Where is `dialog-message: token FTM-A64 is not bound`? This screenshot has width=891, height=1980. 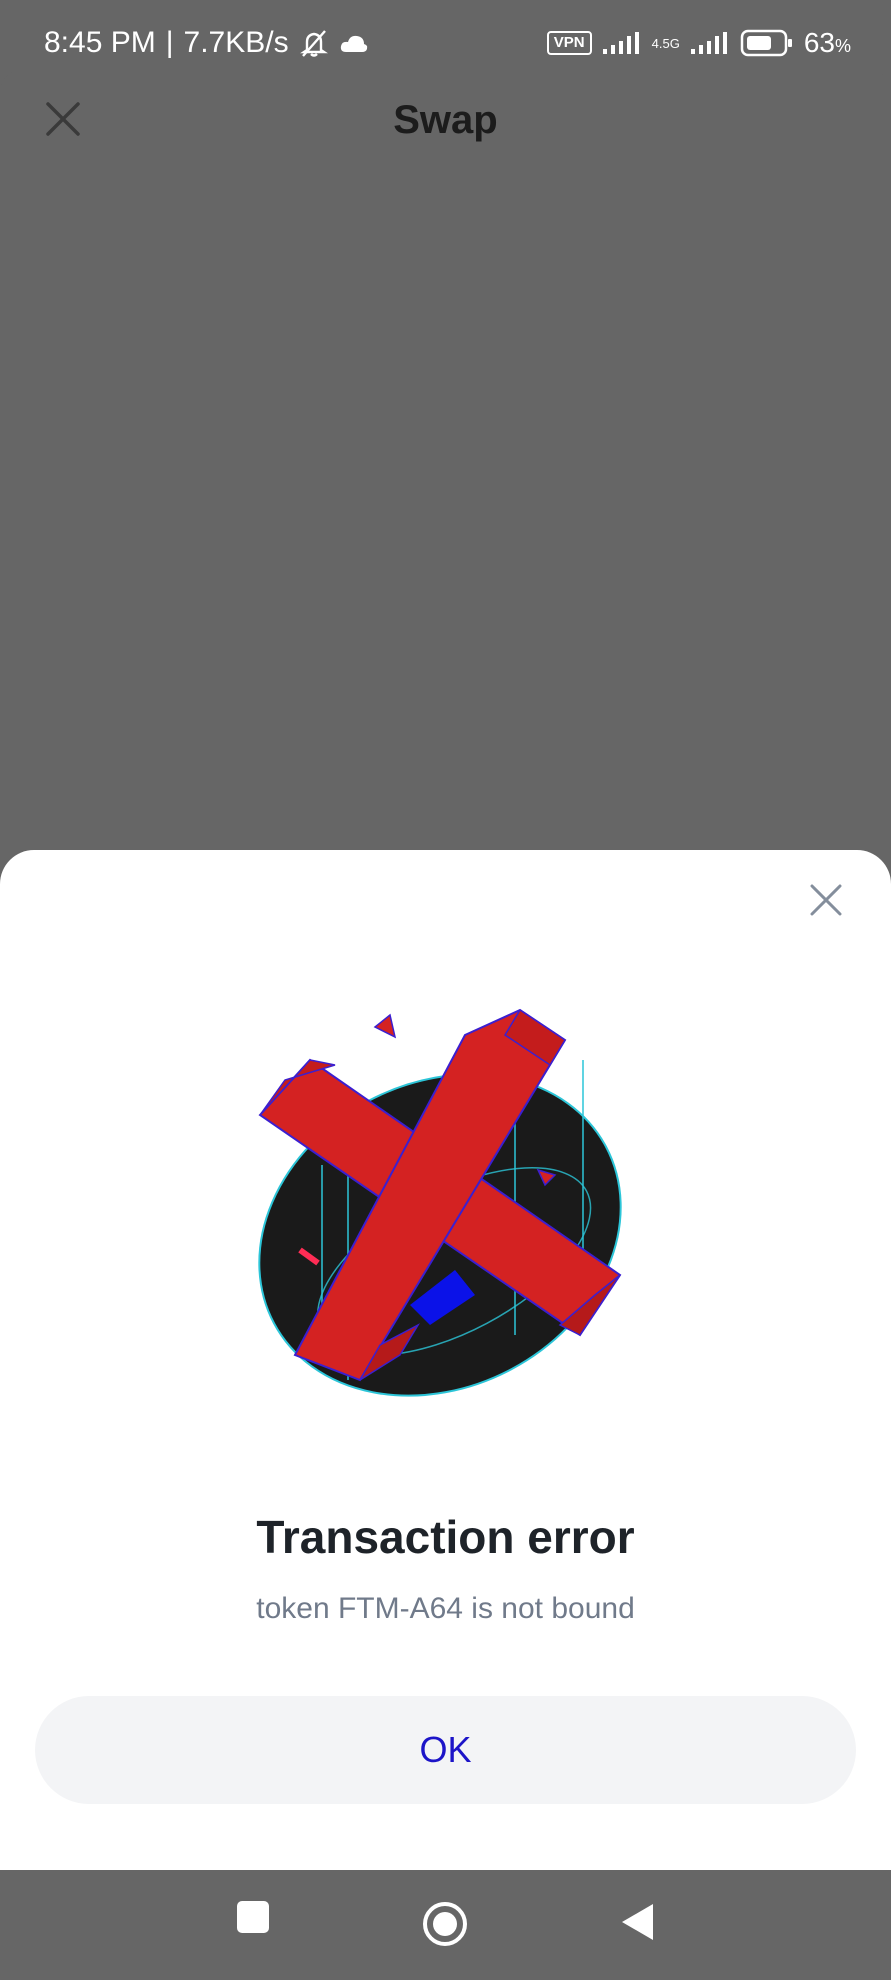
dialog-message: token FTM-A64 is not bound is located at coordinates (445, 1608).